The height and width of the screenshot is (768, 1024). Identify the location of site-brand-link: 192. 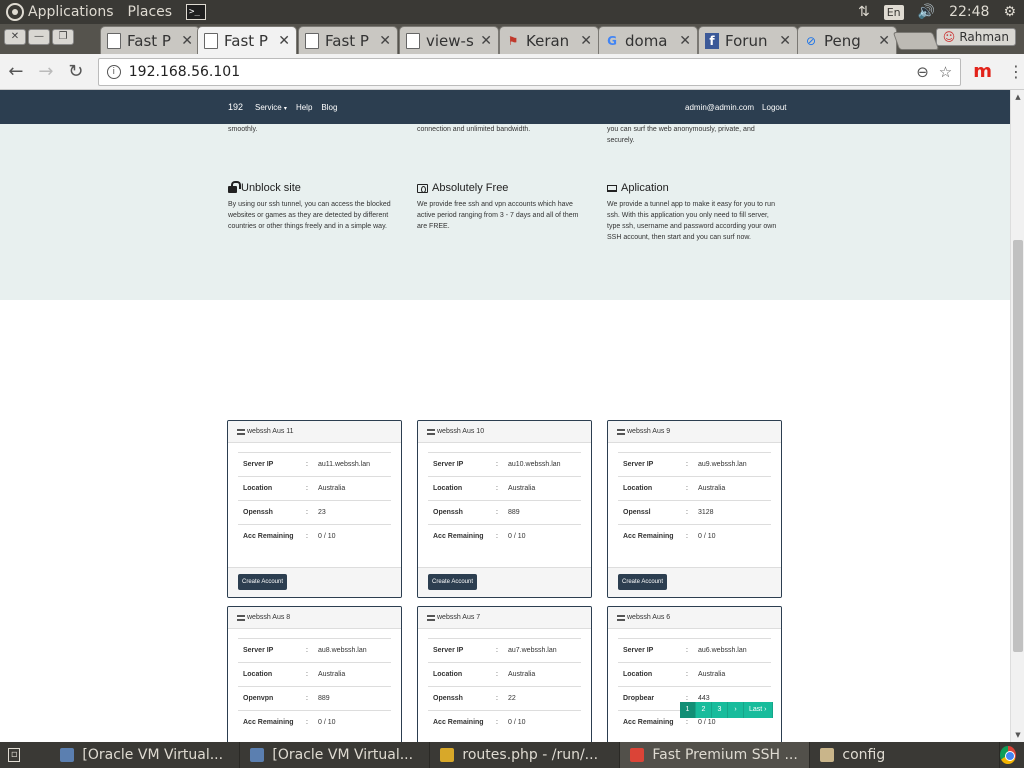
(235, 107).